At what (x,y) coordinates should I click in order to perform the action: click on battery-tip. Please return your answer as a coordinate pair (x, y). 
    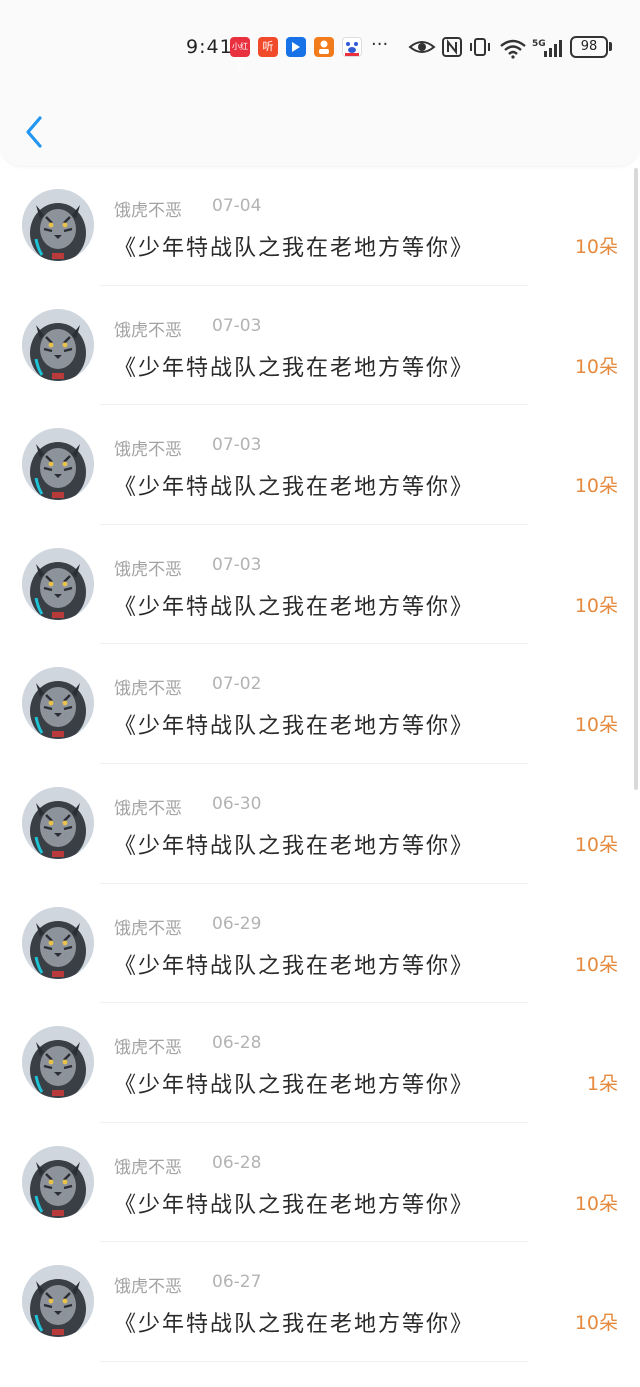
    Looking at the image, I should click on (610, 46).